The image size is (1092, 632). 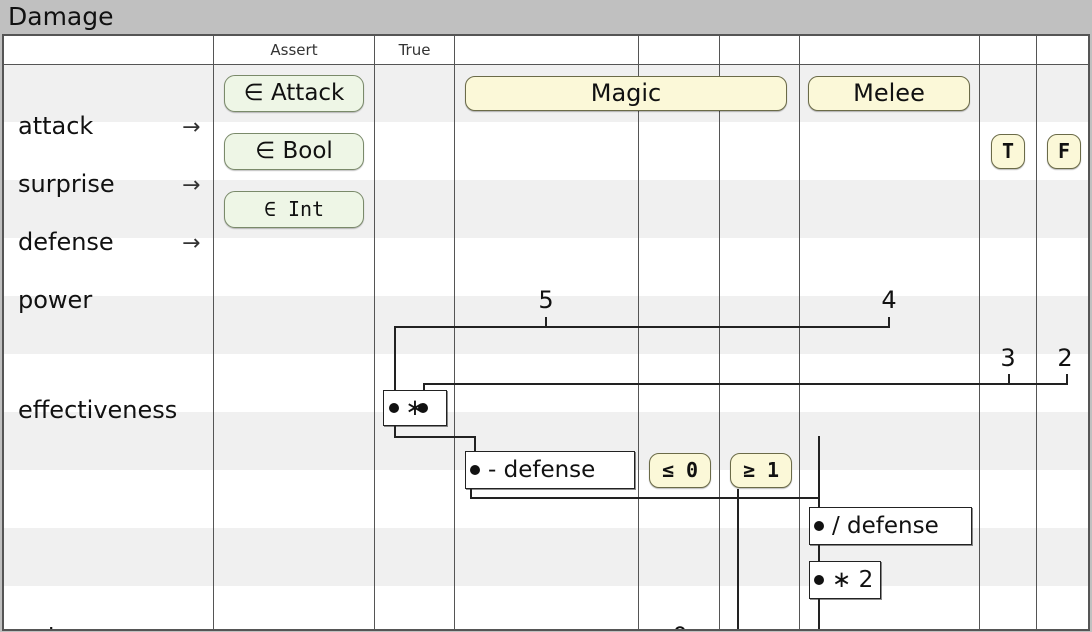 I want to click on expr-box-minus-defense-label: - defense, so click(x=542, y=470).